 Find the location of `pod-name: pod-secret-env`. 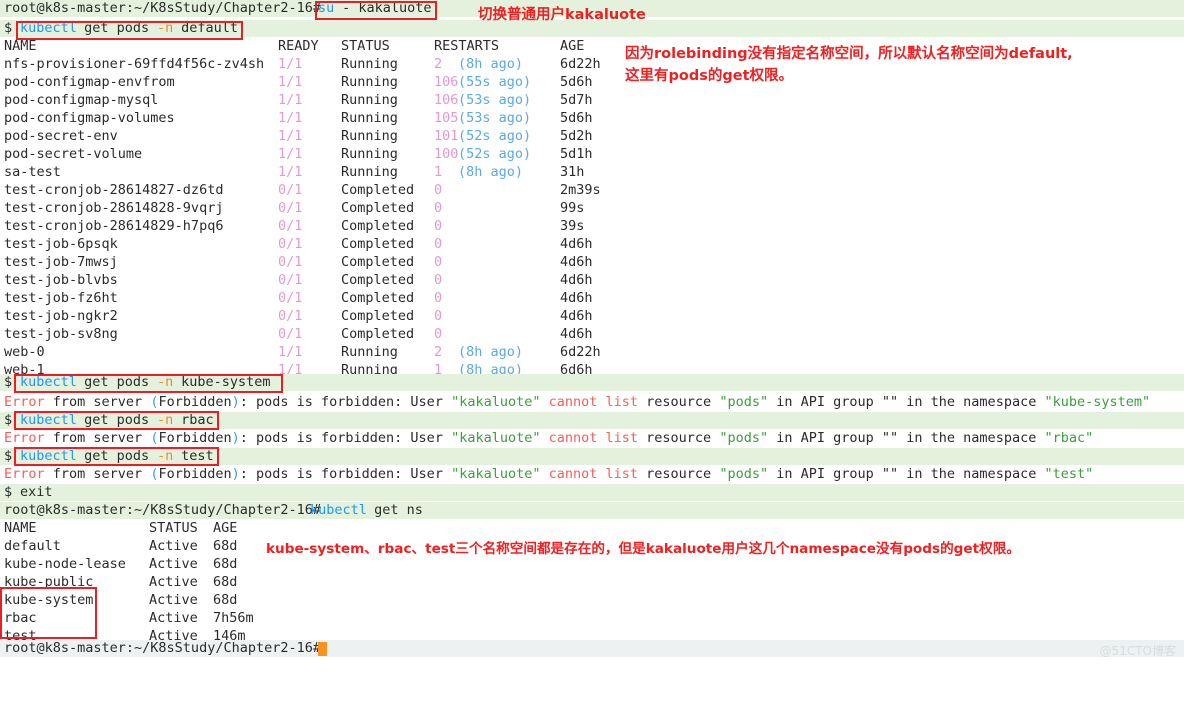

pod-name: pod-secret-env is located at coordinates (61, 136).